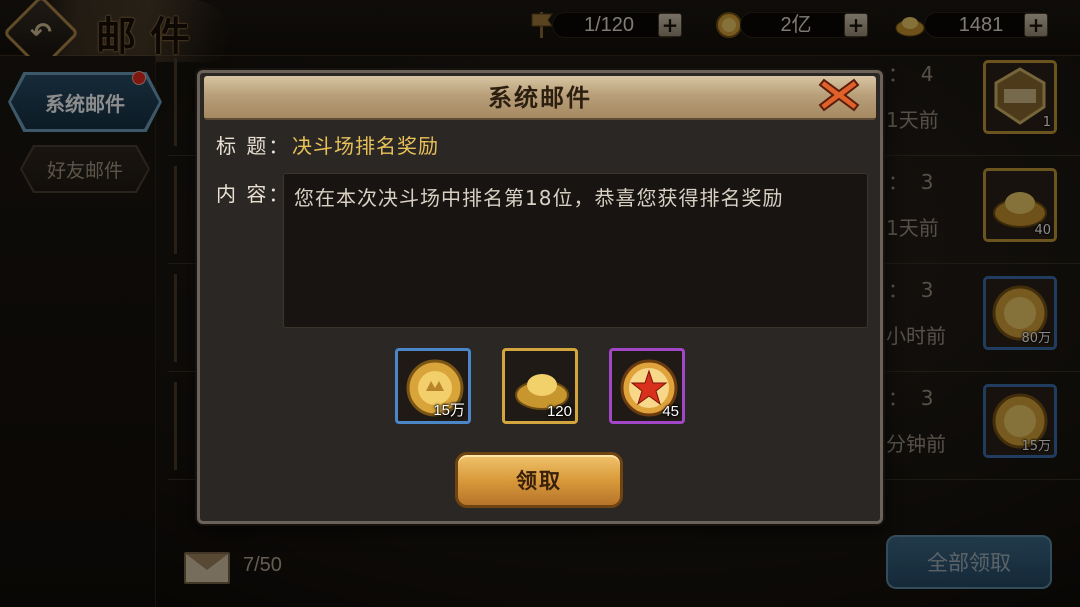 The height and width of the screenshot is (607, 1080). Describe the element at coordinates (449, 410) in the screenshot. I see `reward-count: 15万` at that location.